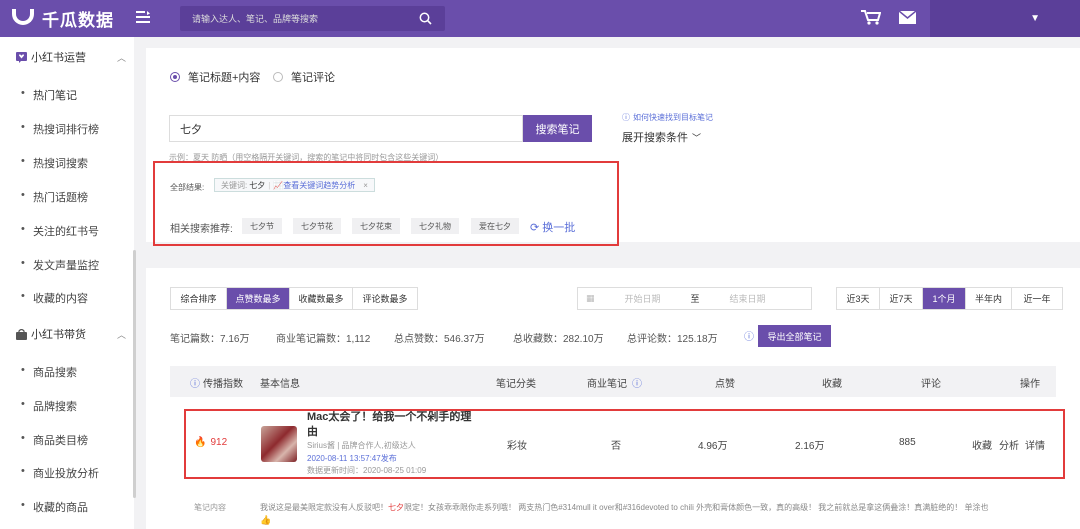 The width and height of the screenshot is (1080, 529). Describe the element at coordinates (901, 298) in the screenshot. I see `range-7d: 近7天` at that location.